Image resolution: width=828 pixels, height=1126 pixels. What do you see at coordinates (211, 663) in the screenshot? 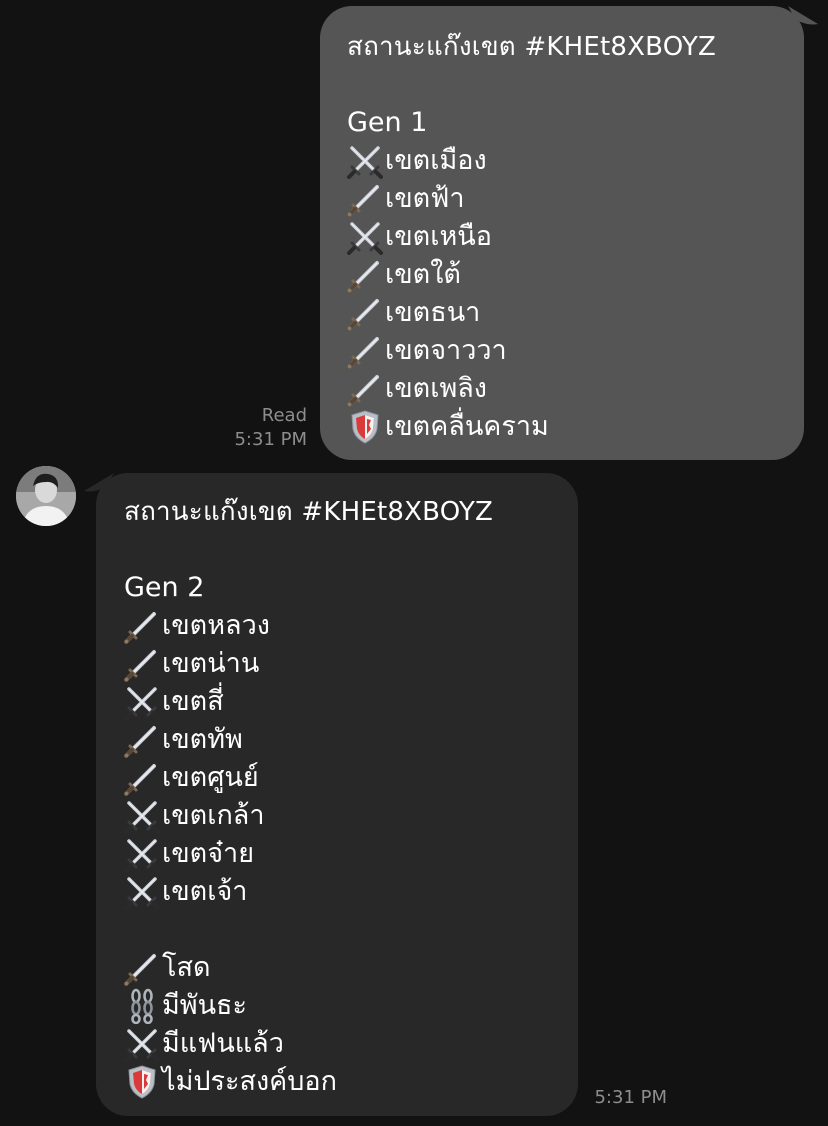
I see `zone-status-row-label: เขตน่าน` at bounding box center [211, 663].